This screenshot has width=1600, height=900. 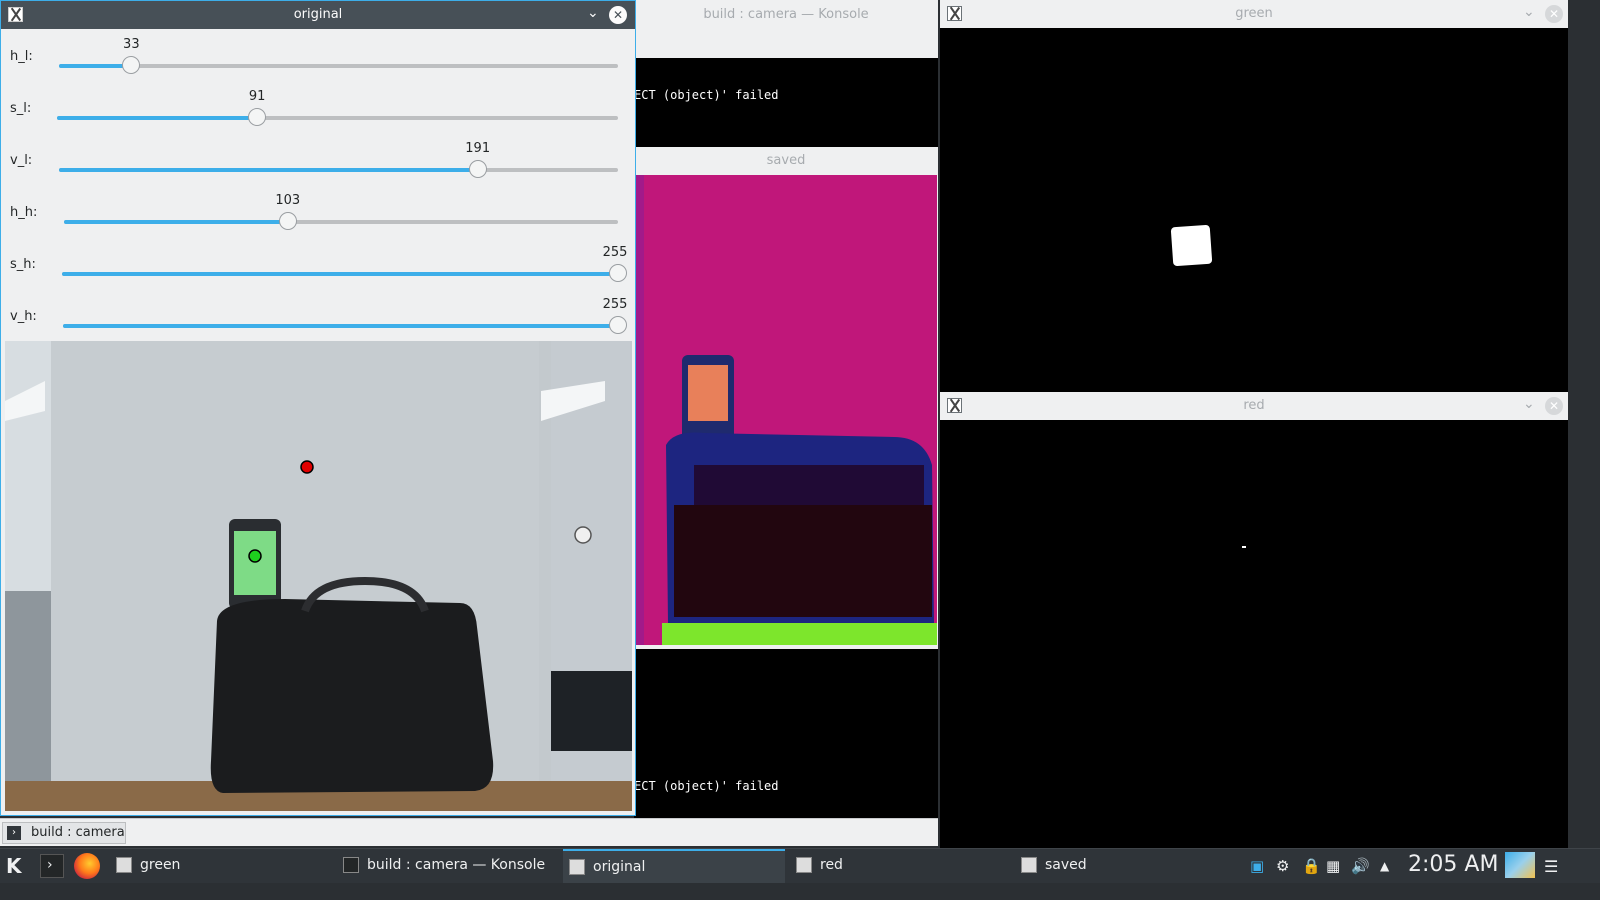 I want to click on task-konsole: build : camera — Konsole, so click(x=447, y=866).